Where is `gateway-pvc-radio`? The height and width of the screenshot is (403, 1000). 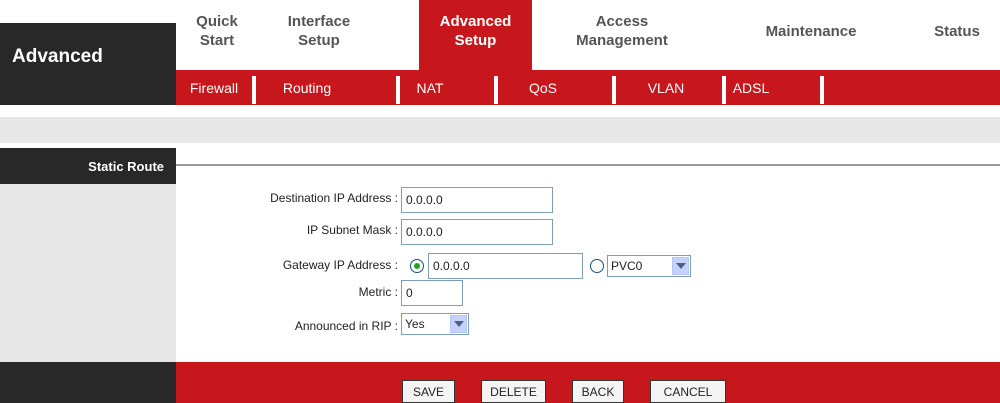 gateway-pvc-radio is located at coordinates (597, 266).